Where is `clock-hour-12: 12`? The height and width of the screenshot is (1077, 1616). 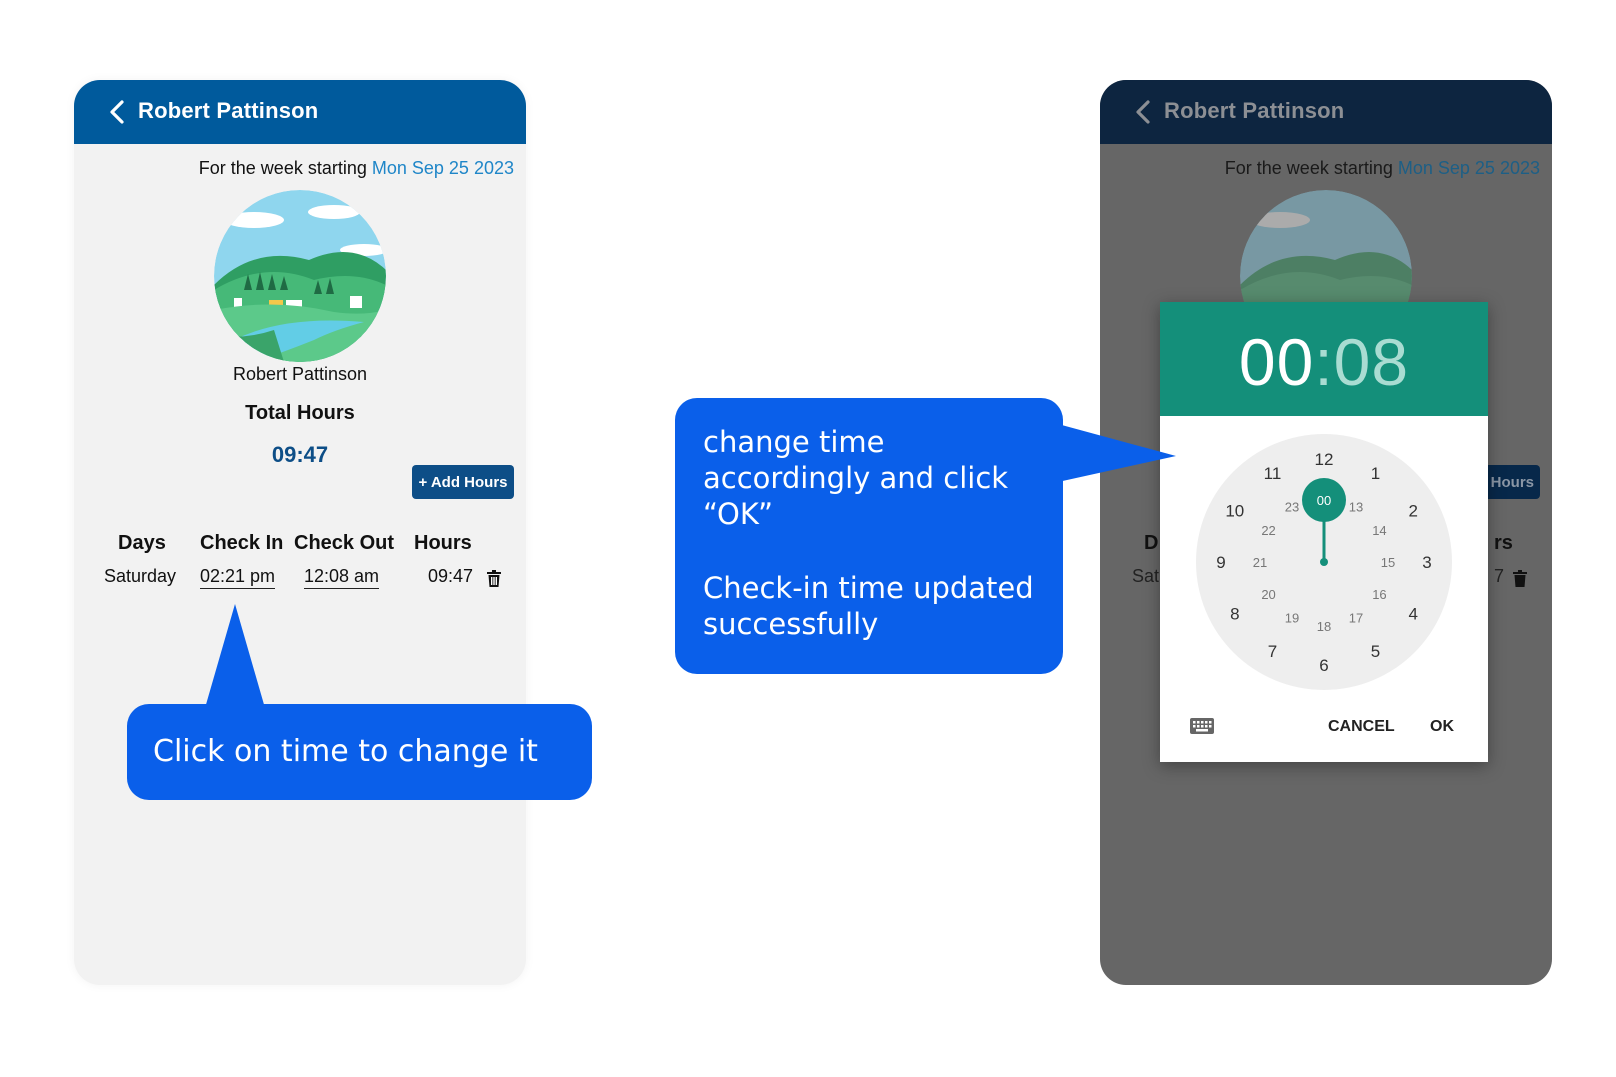
clock-hour-12: 12 is located at coordinates (1324, 459).